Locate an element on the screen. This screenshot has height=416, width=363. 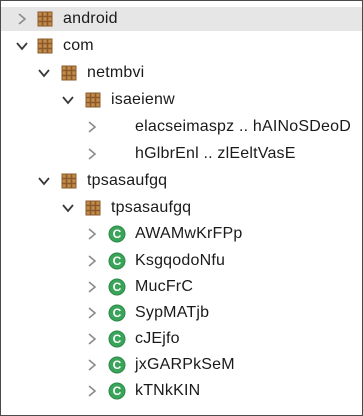
tree-row-label: netmbvi is located at coordinates (116, 72).